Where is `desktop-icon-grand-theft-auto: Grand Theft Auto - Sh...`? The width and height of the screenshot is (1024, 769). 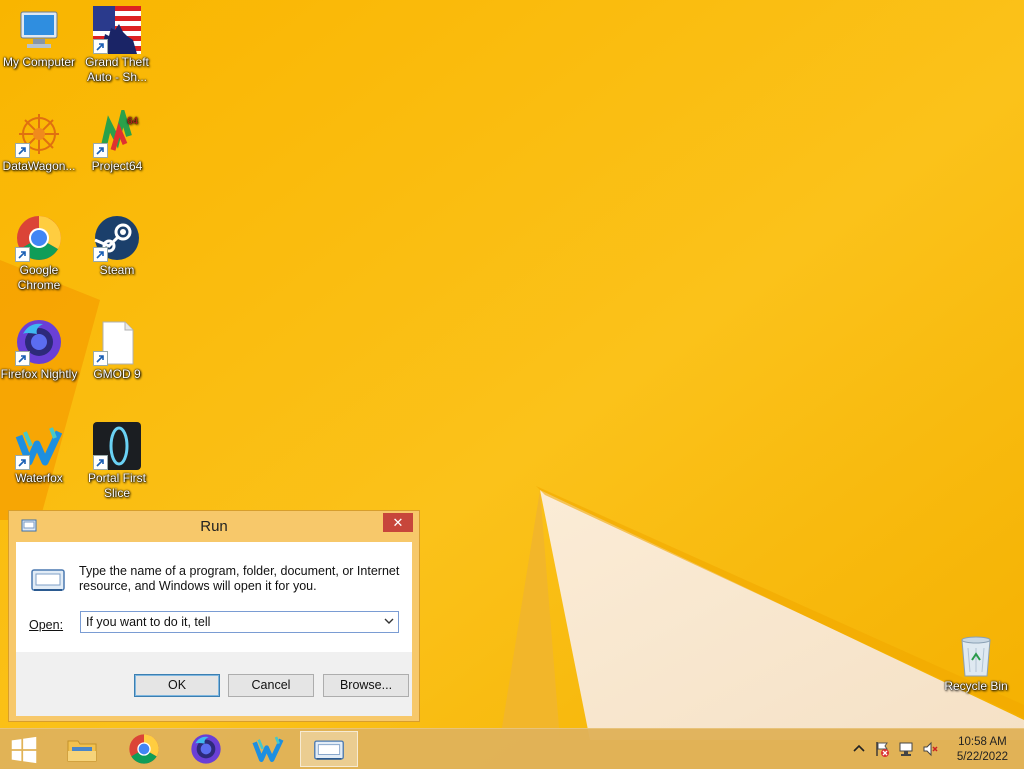 desktop-icon-grand-theft-auto: Grand Theft Auto - Sh... is located at coordinates (117, 45).